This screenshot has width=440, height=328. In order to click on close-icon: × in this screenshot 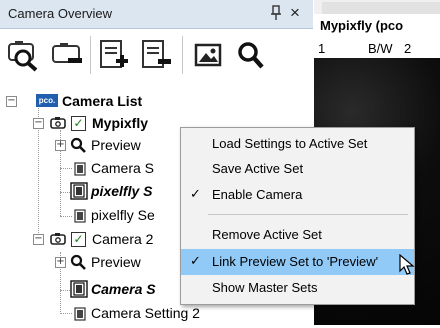, I will do `click(295, 13)`.